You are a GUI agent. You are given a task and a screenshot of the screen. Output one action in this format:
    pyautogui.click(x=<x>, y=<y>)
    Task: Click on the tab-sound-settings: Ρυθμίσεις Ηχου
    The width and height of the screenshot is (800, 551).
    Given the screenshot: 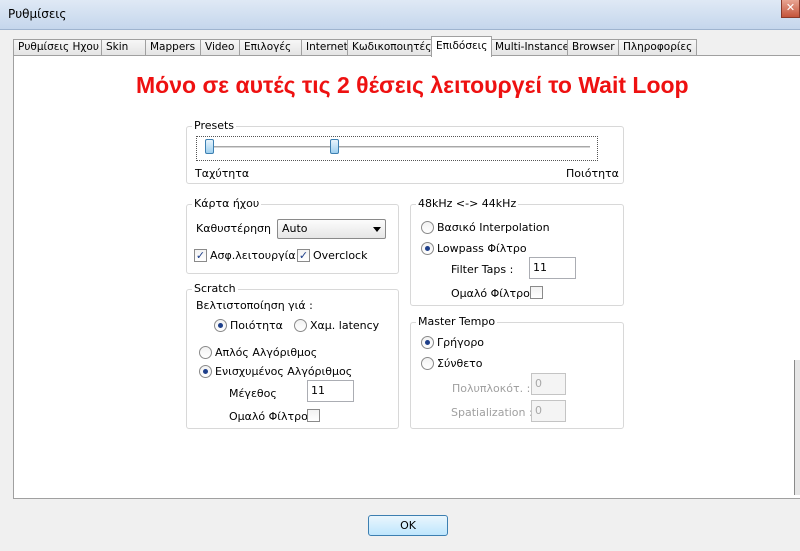 What is the action you would take?
    pyautogui.click(x=58, y=47)
    